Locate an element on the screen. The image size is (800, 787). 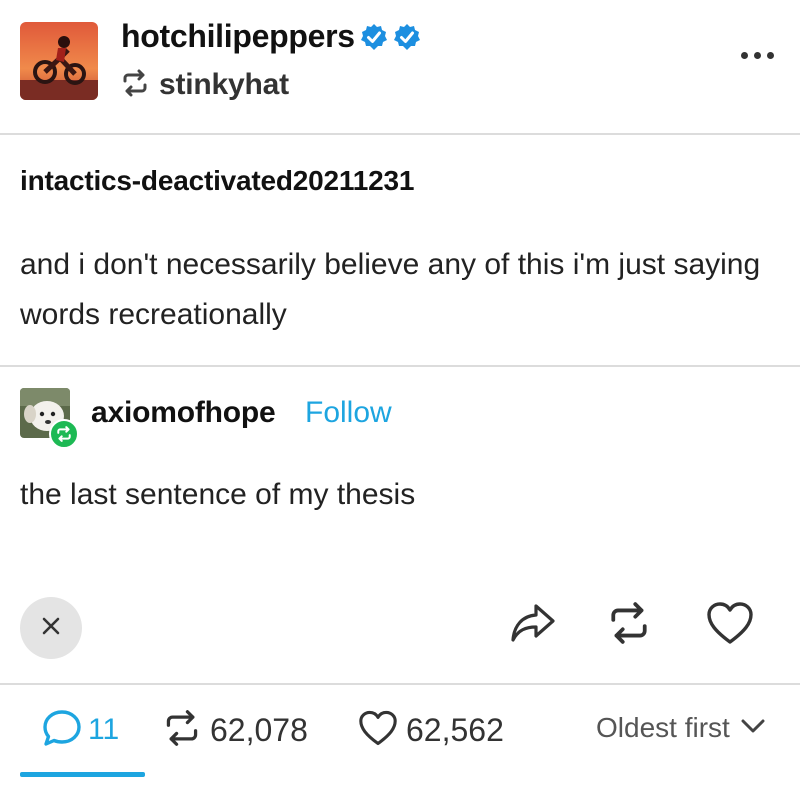
comment-icon is located at coordinates (62, 730).